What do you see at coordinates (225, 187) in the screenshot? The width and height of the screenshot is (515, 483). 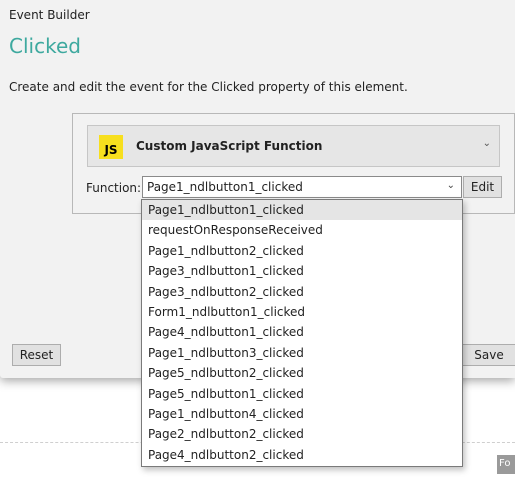 I see `function-select-value: Page1_ndlbutton1_clicked` at bounding box center [225, 187].